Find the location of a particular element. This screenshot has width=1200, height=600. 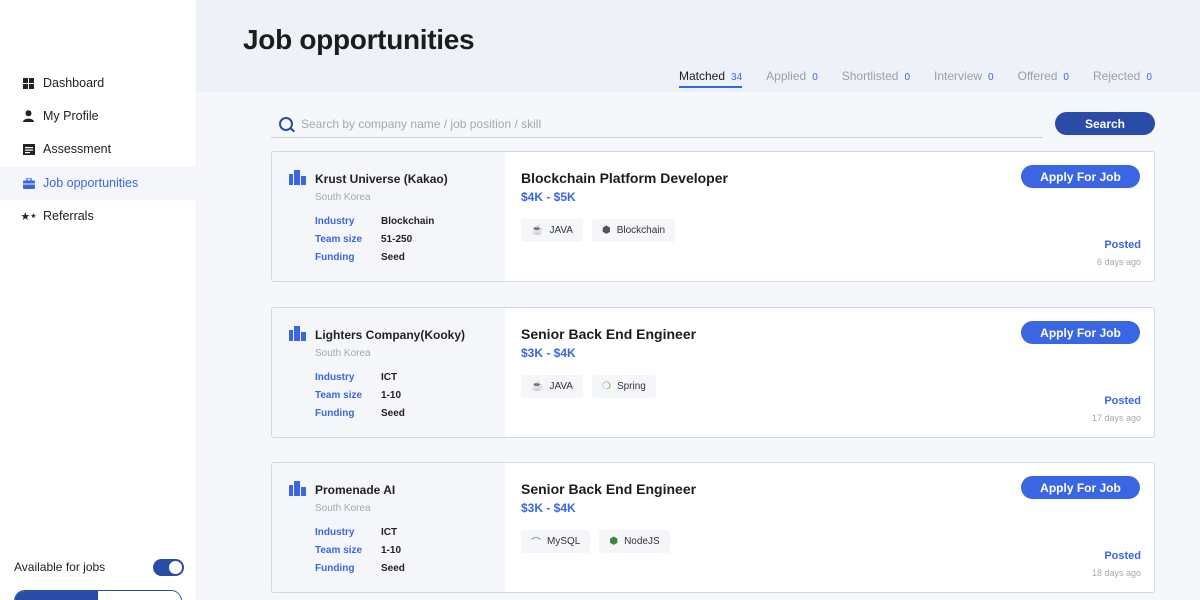

tab-offered: Offered 0 is located at coordinates (1043, 78).